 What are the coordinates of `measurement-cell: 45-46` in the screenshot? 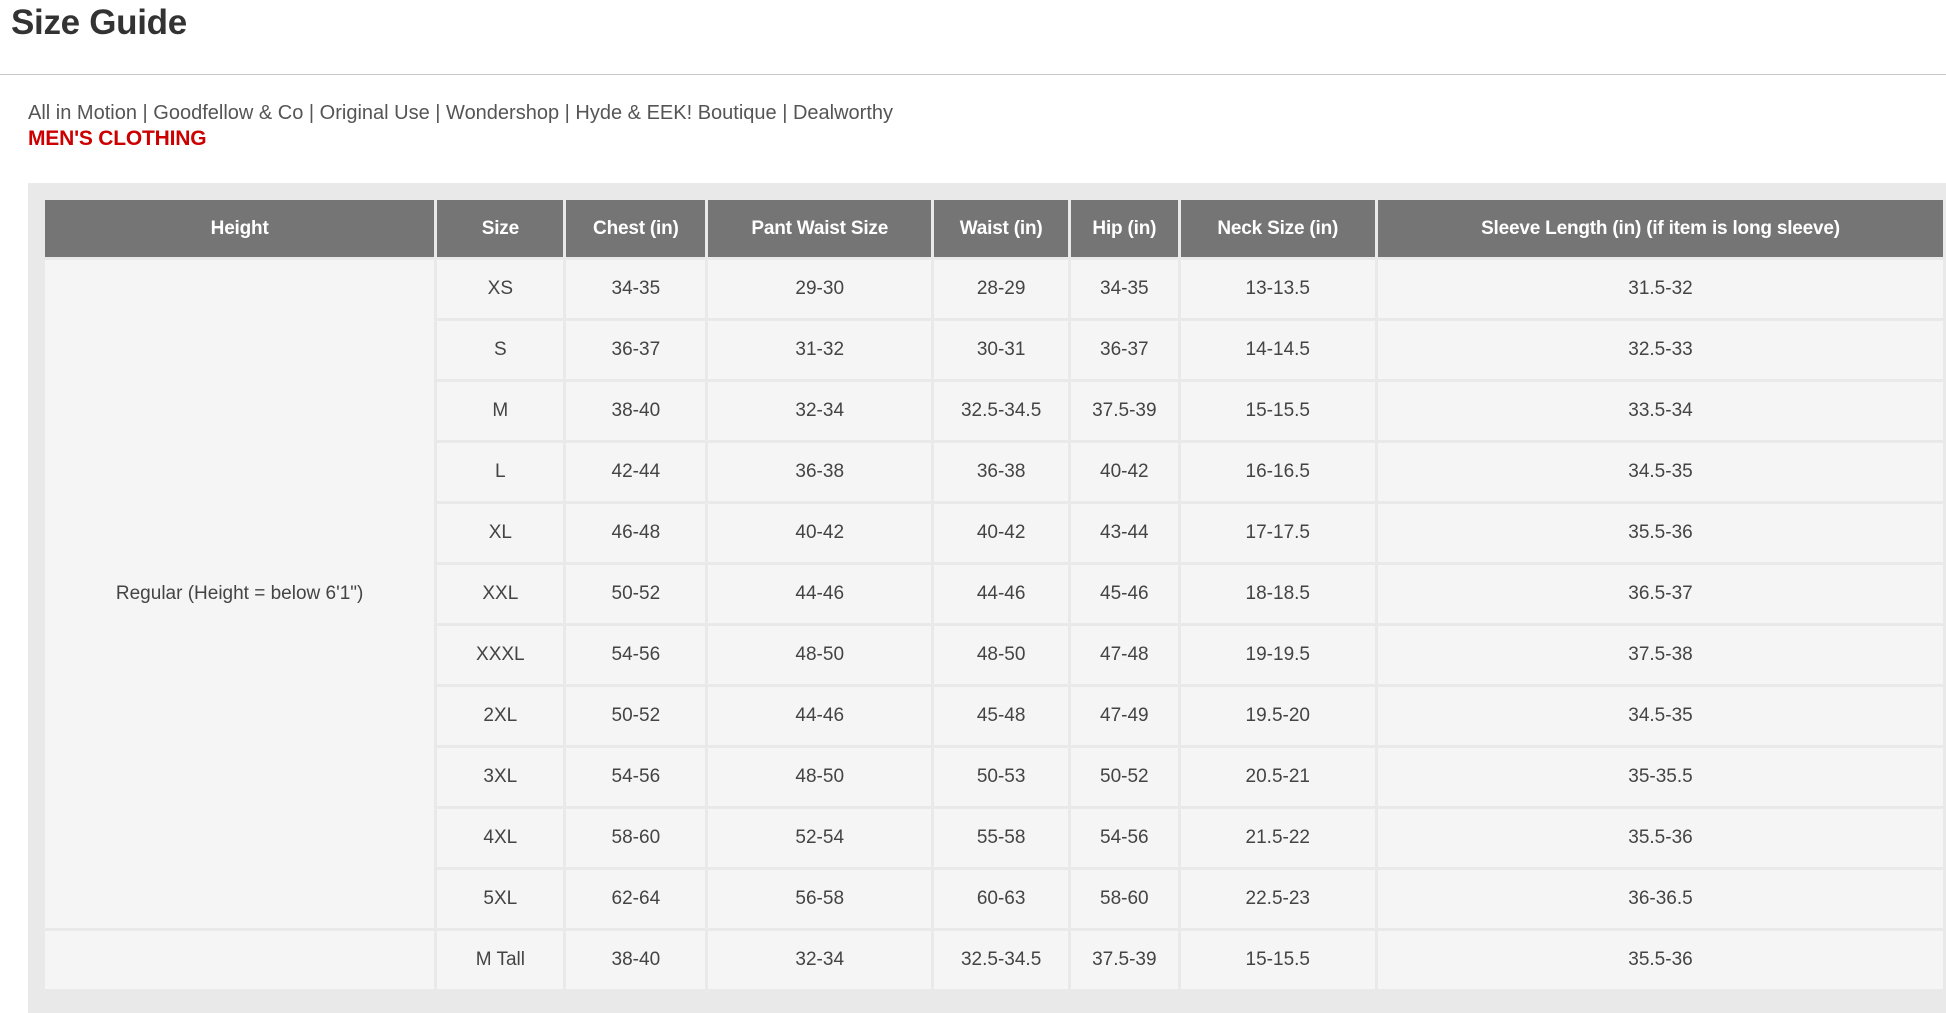 It's located at (1124, 594).